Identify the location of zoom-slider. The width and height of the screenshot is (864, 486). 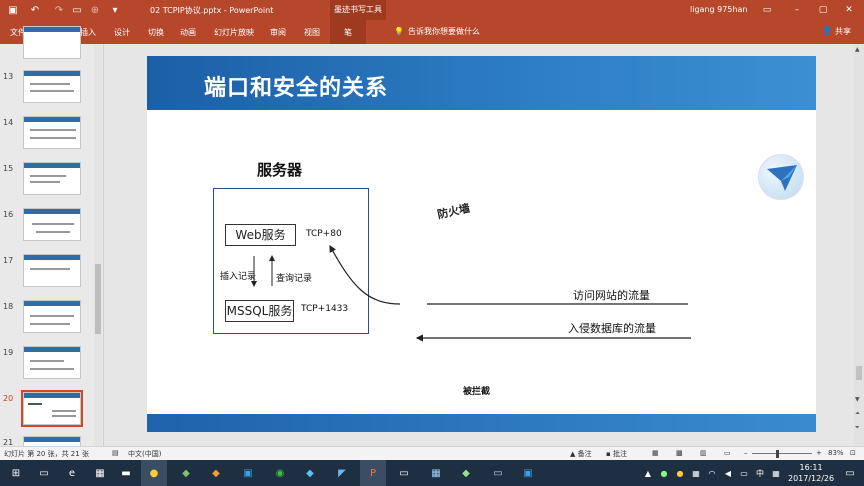
(782, 453).